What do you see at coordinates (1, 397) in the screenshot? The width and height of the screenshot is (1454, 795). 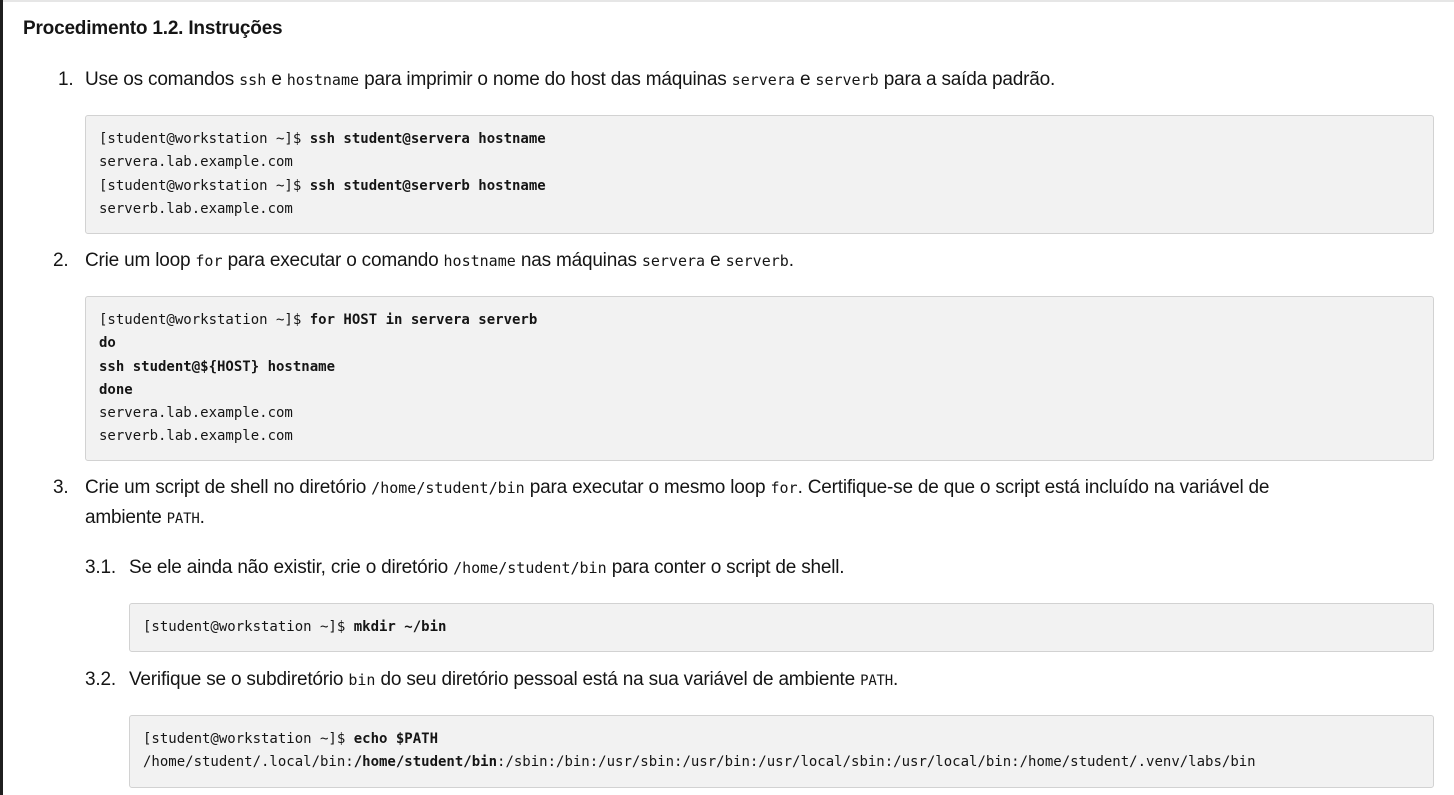 I see `left-edge-bar` at bounding box center [1, 397].